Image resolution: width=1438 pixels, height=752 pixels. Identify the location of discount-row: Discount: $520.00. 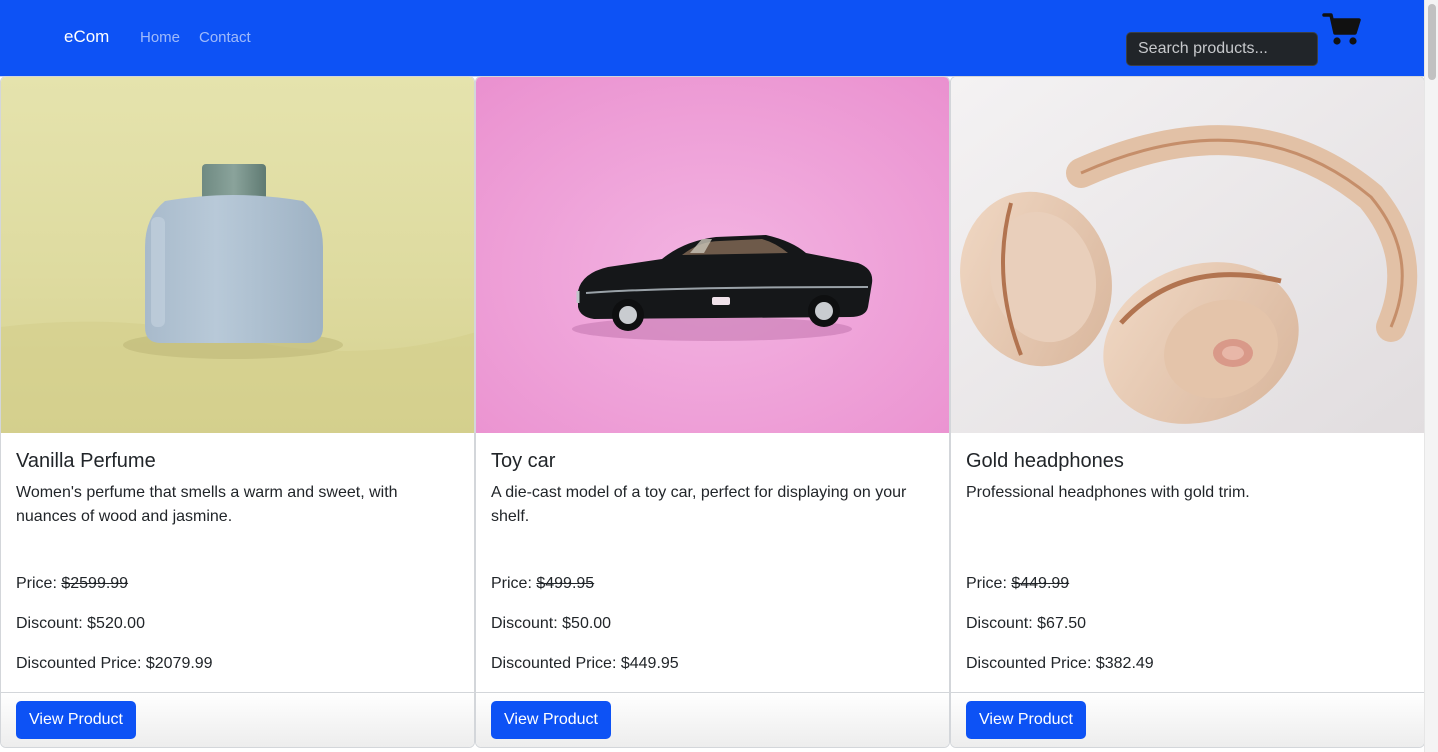
(80, 624).